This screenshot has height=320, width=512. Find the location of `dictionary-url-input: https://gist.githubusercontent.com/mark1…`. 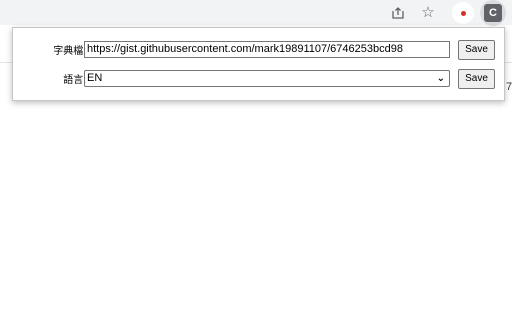

dictionary-url-input: https://gist.githubusercontent.com/mark1… is located at coordinates (267, 49).